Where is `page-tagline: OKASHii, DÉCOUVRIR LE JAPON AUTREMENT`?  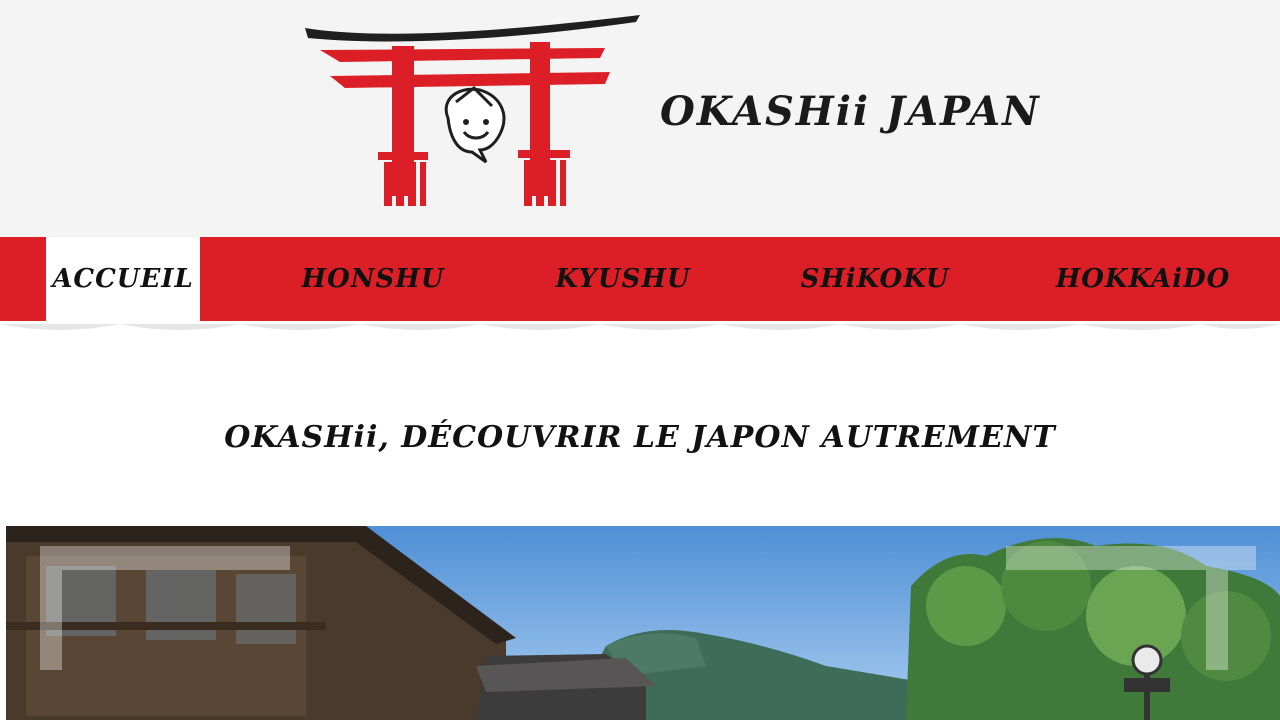
page-tagline: OKASHii, DÉCOUVRIR LE JAPON AUTREMENT is located at coordinates (640, 437).